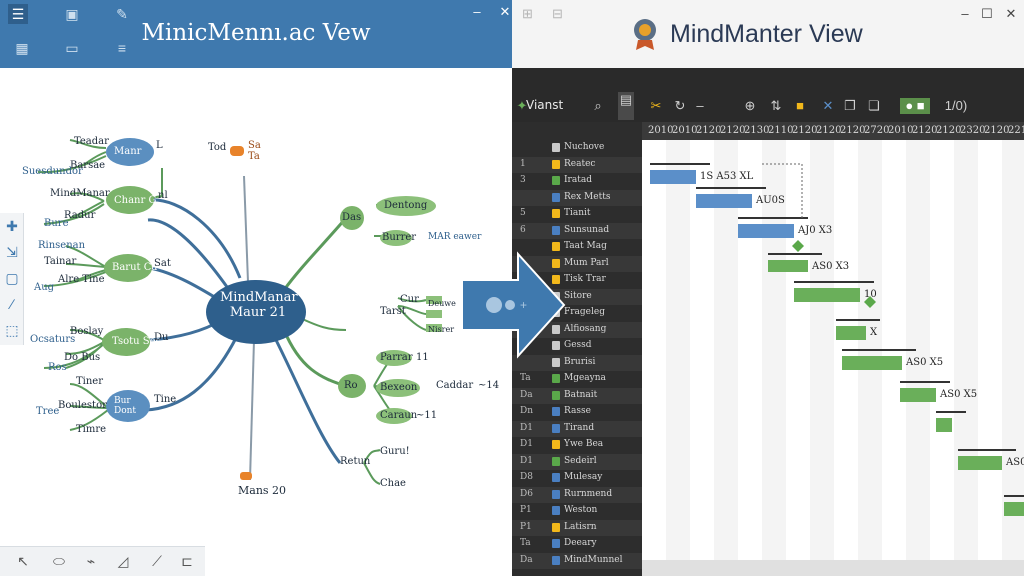 The width and height of the screenshot is (1024, 576). Describe the element at coordinates (52, 339) in the screenshot. I see `leaf-label: Ocsaturs` at that location.